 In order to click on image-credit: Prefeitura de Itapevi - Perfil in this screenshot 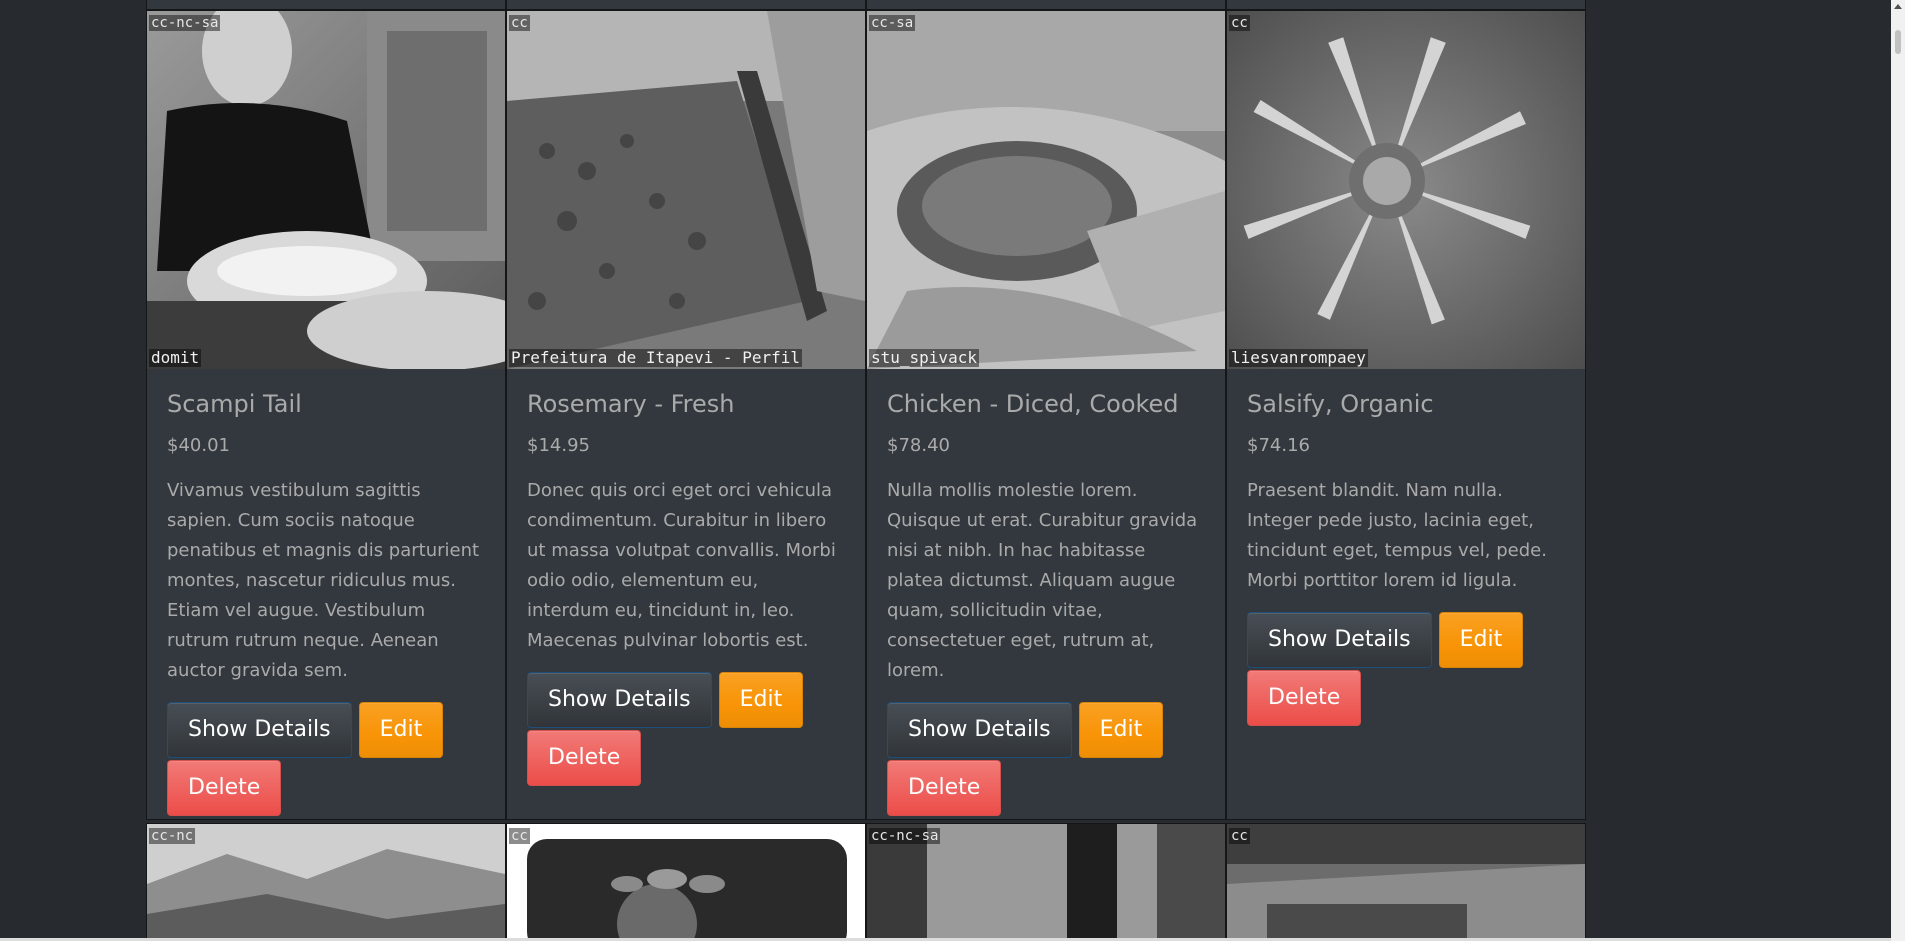, I will do `click(655, 357)`.